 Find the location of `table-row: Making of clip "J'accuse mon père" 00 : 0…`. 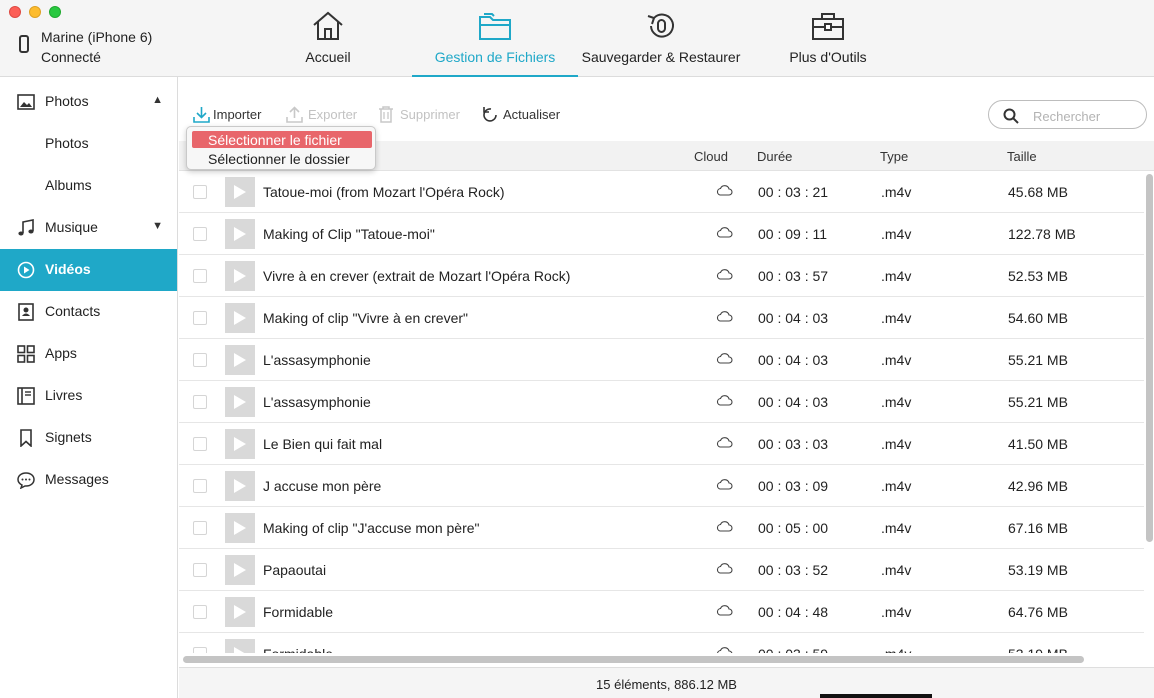

table-row: Making of clip "J'accuse mon père" 00 : 0… is located at coordinates (661, 528).